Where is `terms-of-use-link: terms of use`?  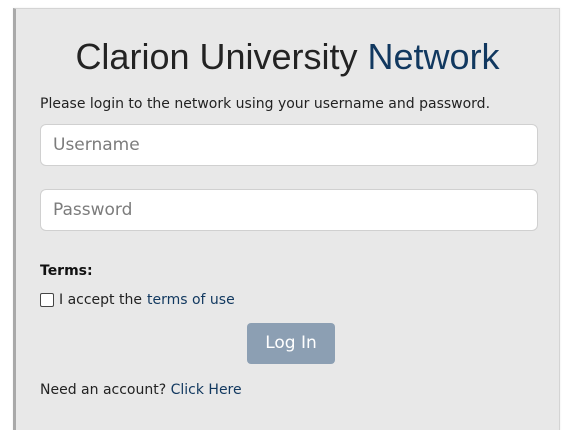 terms-of-use-link: terms of use is located at coordinates (191, 300).